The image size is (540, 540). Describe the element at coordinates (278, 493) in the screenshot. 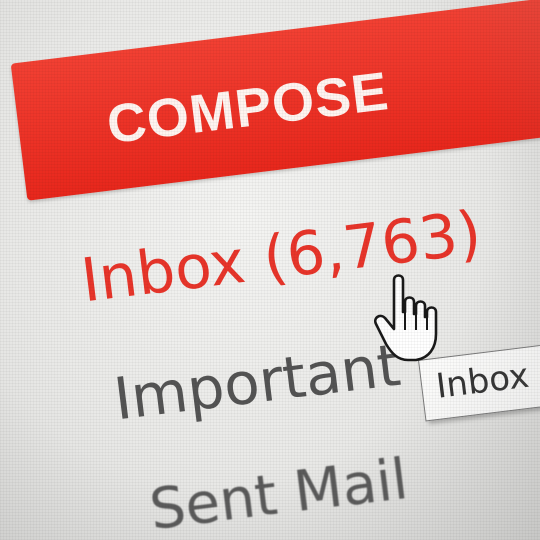

I see `sidebar-item-sent-mail: Sent Mail` at that location.